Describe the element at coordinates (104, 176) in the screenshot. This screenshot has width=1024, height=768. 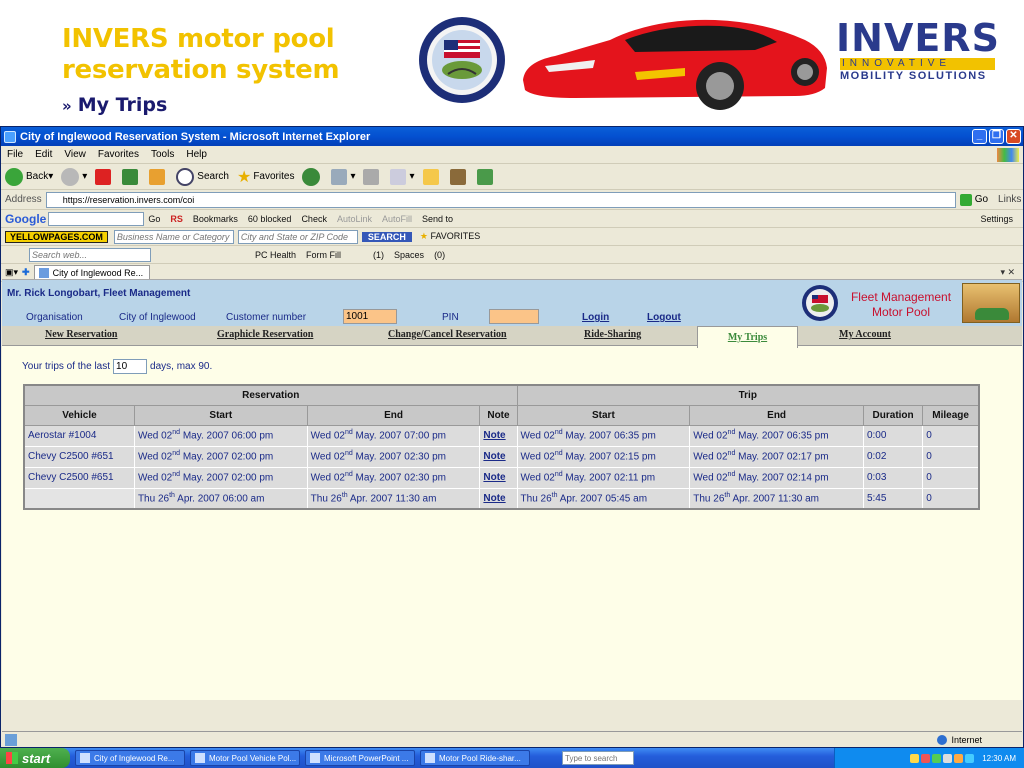
I see `stop-button` at that location.